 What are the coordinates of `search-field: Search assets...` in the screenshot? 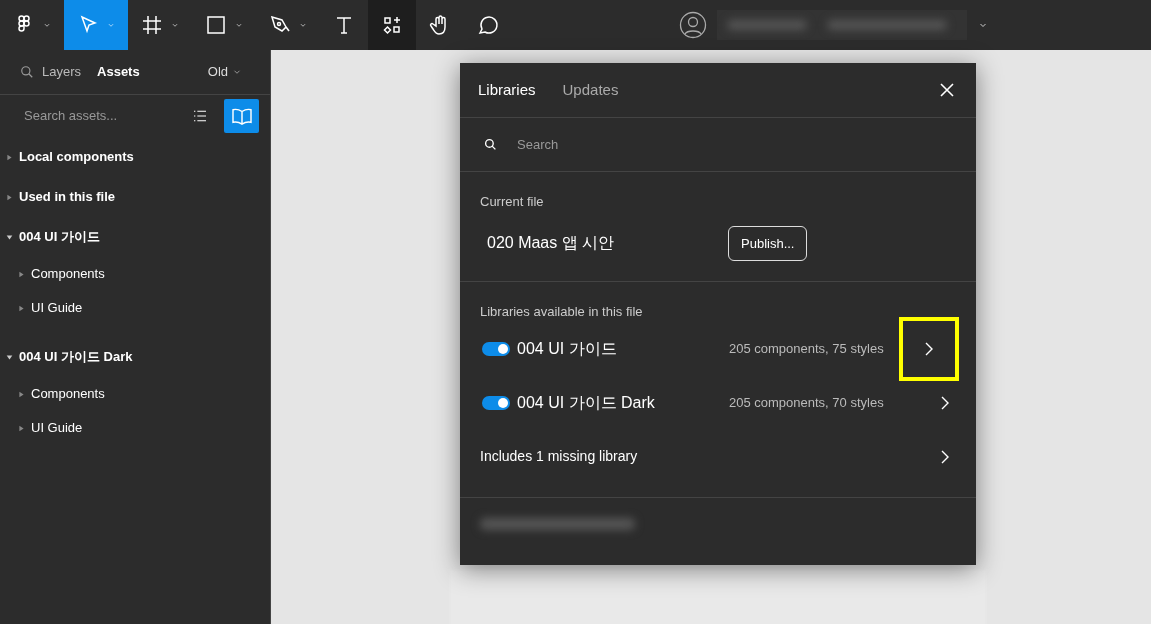 It's located at (102, 116).